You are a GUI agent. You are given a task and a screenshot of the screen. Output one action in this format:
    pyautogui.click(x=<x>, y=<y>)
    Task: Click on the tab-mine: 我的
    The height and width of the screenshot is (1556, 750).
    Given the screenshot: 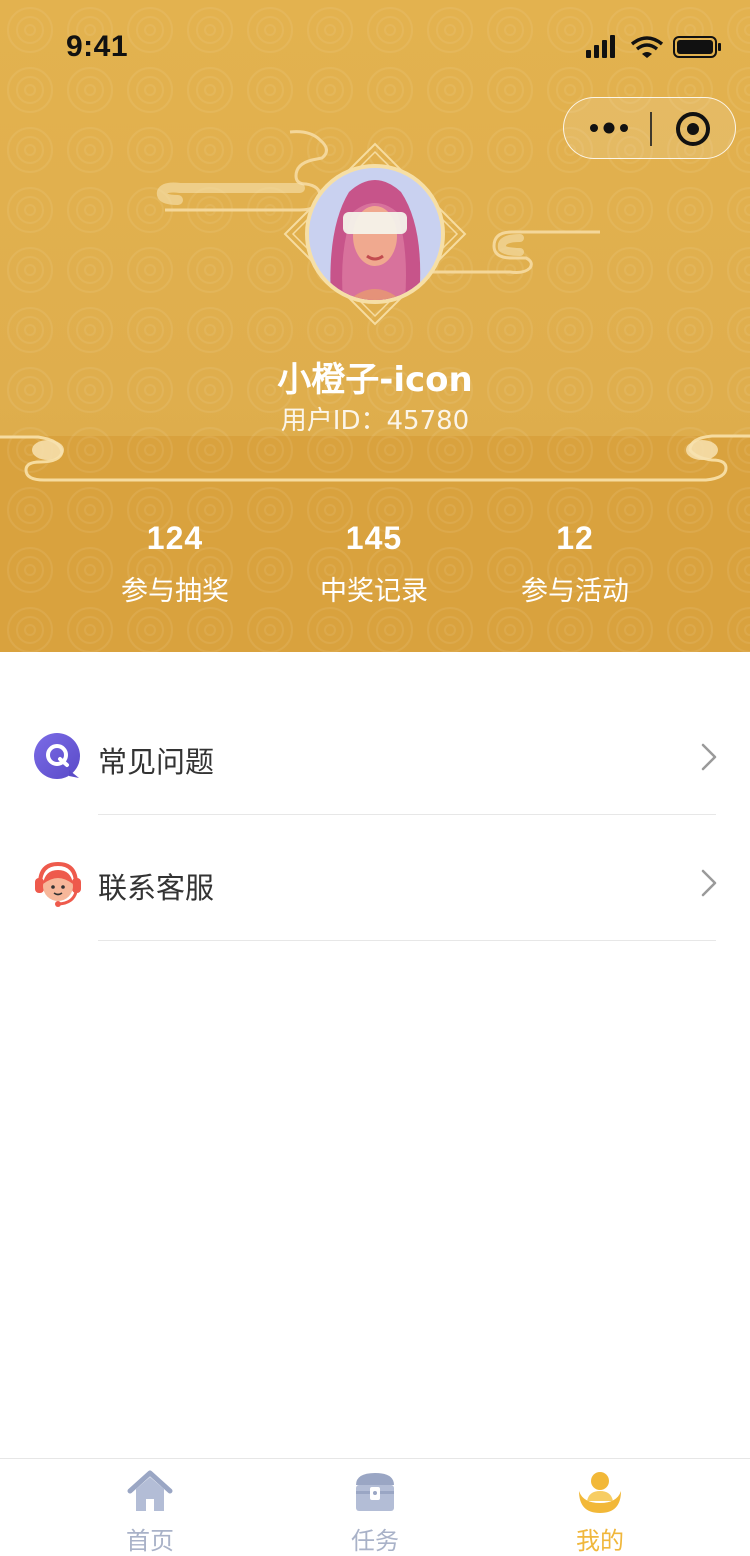 What is the action you would take?
    pyautogui.click(x=600, y=1507)
    